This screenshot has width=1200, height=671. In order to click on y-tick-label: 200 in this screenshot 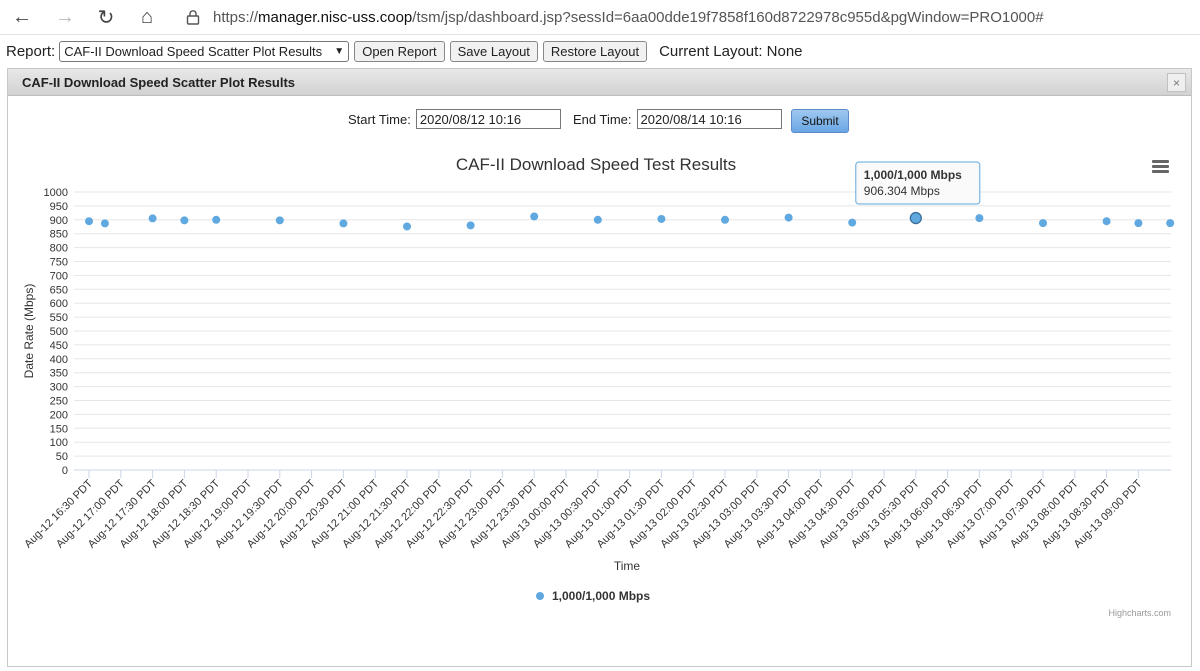, I will do `click(59, 415)`.